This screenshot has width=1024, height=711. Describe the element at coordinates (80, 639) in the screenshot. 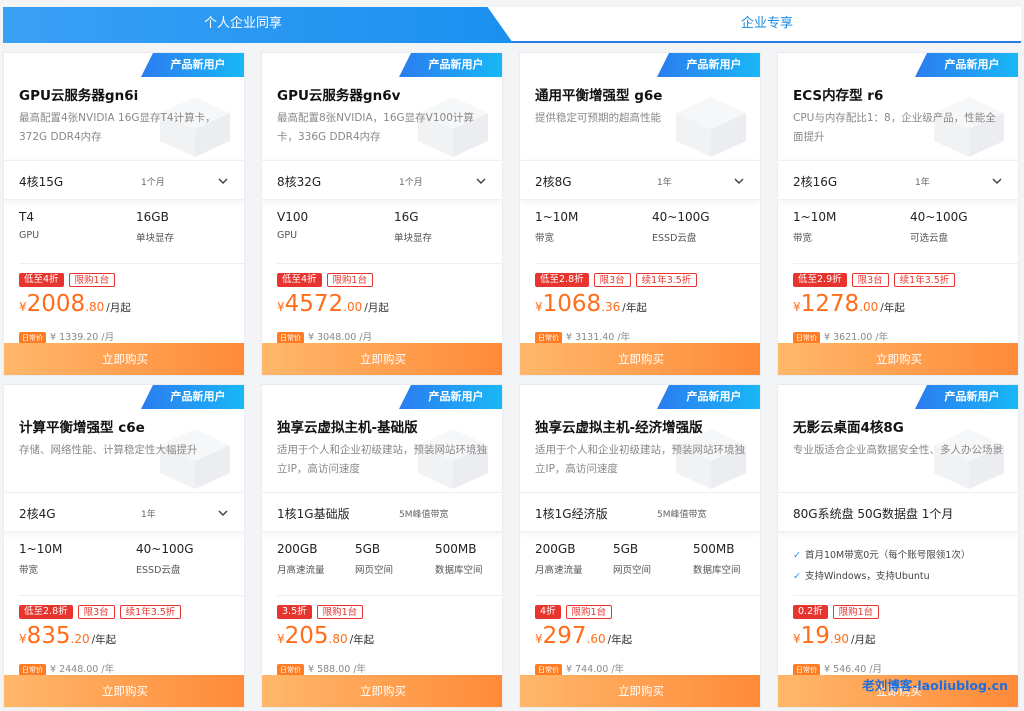

I see `price-decimal: .20` at that location.